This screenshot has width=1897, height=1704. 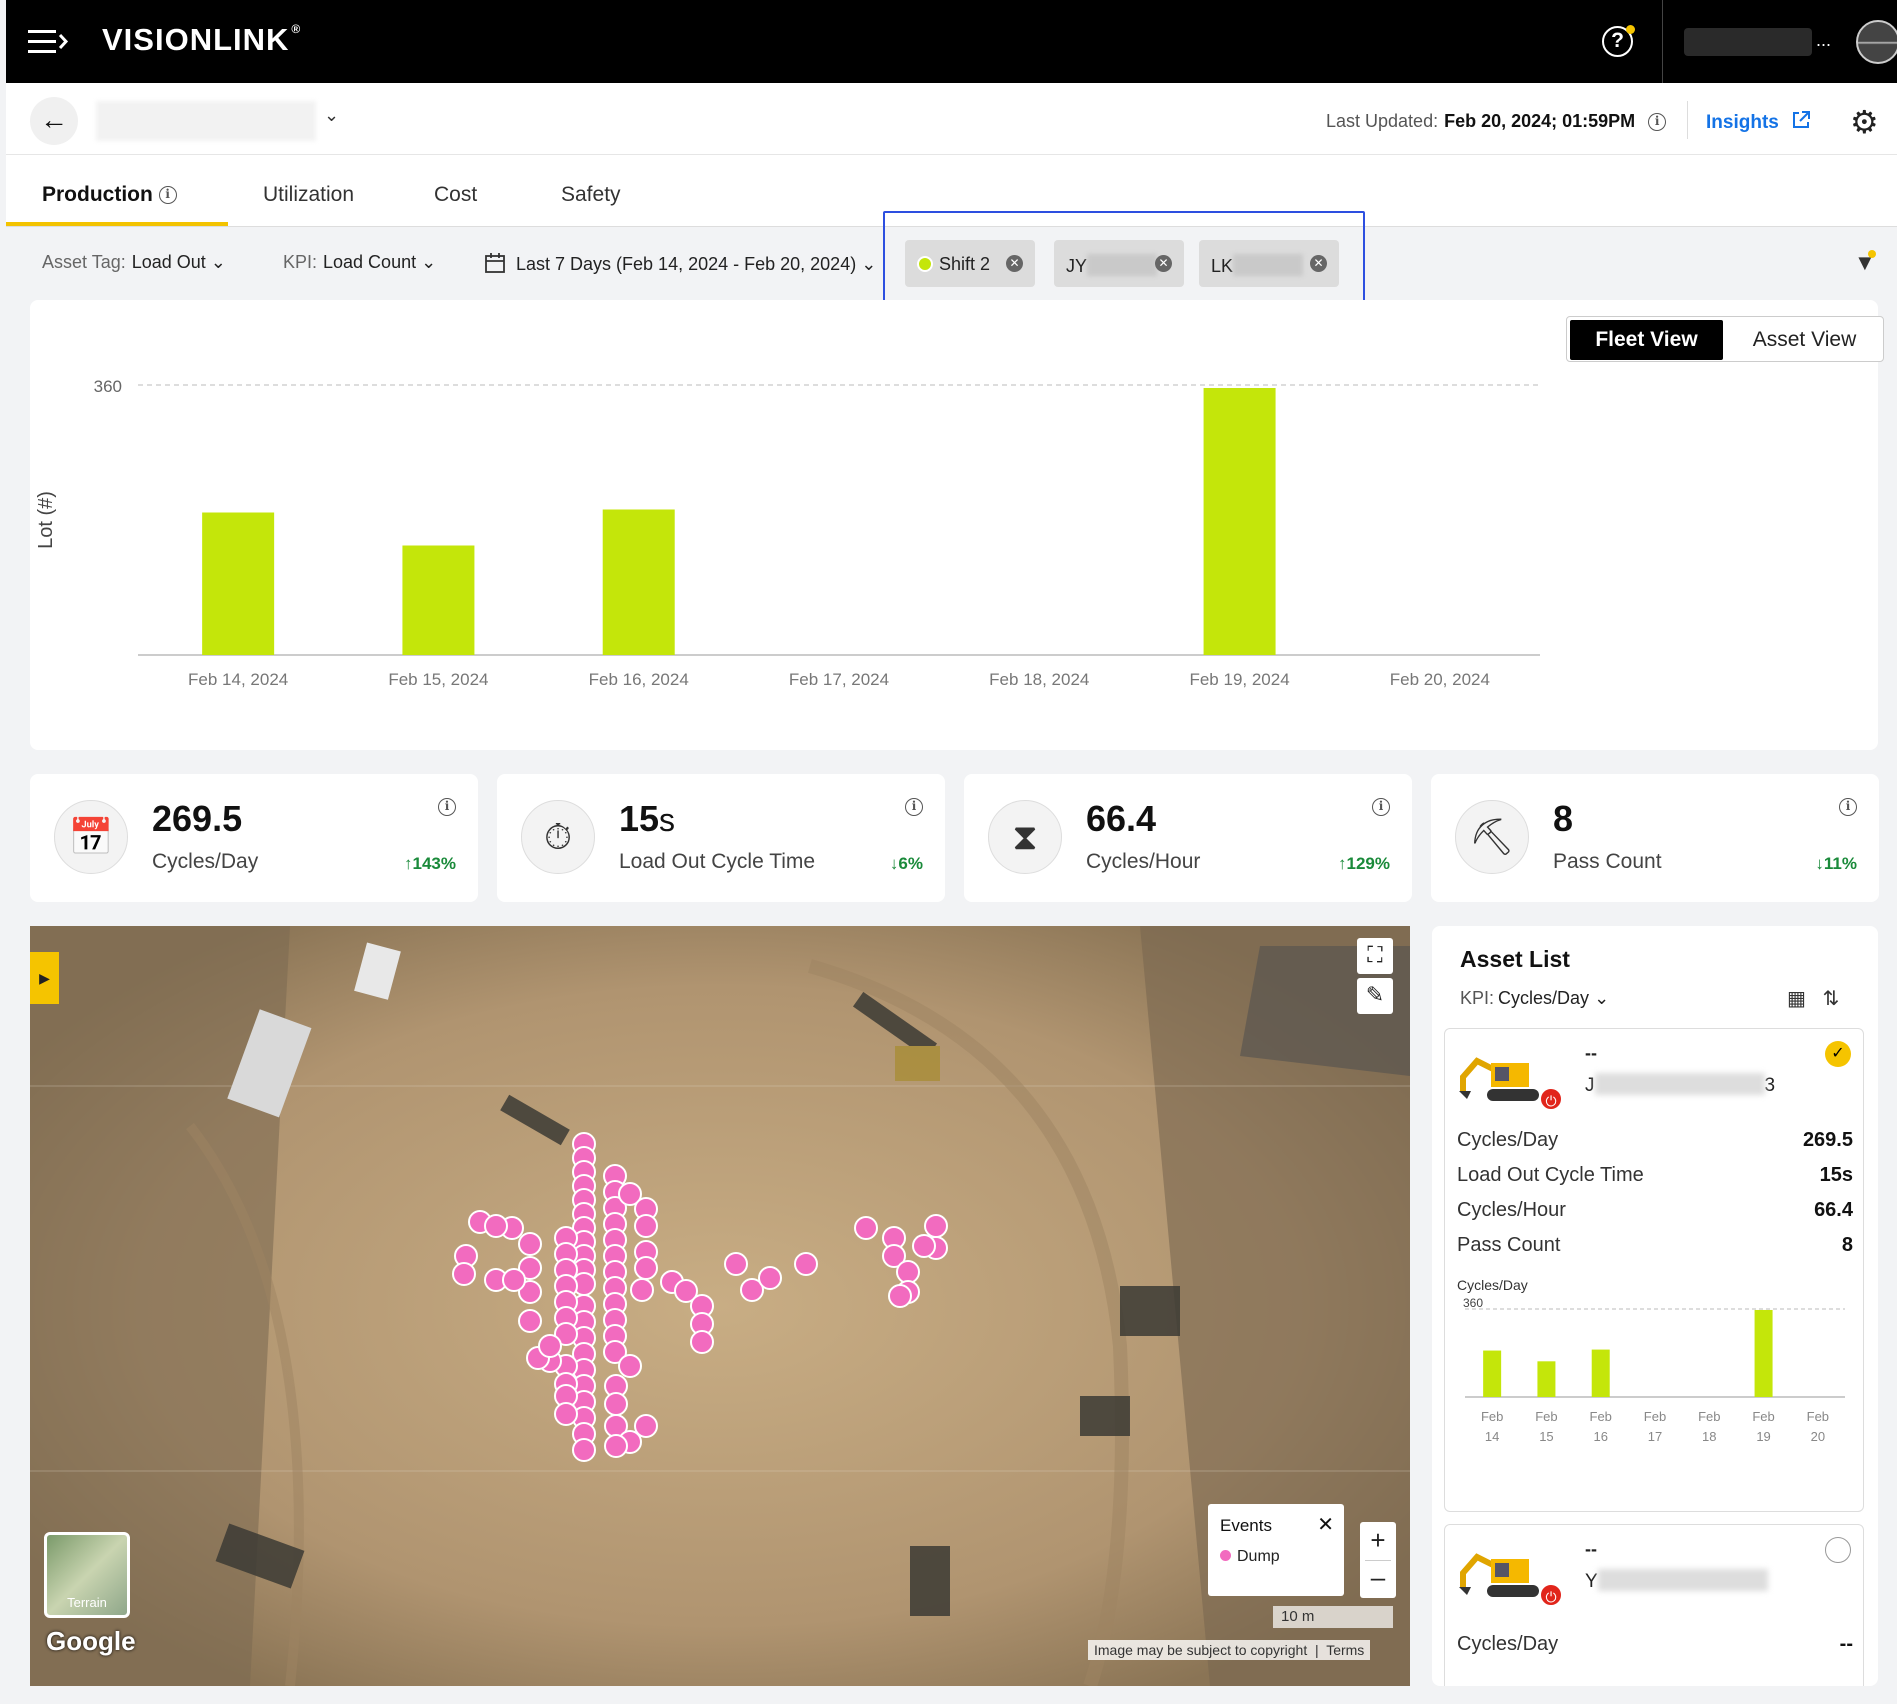 I want to click on calendar-icon, so click(x=495, y=263).